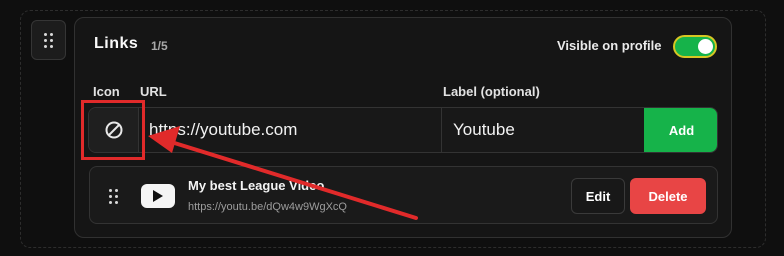  Describe the element at coordinates (116, 43) in the screenshot. I see `section-title: Links` at that location.